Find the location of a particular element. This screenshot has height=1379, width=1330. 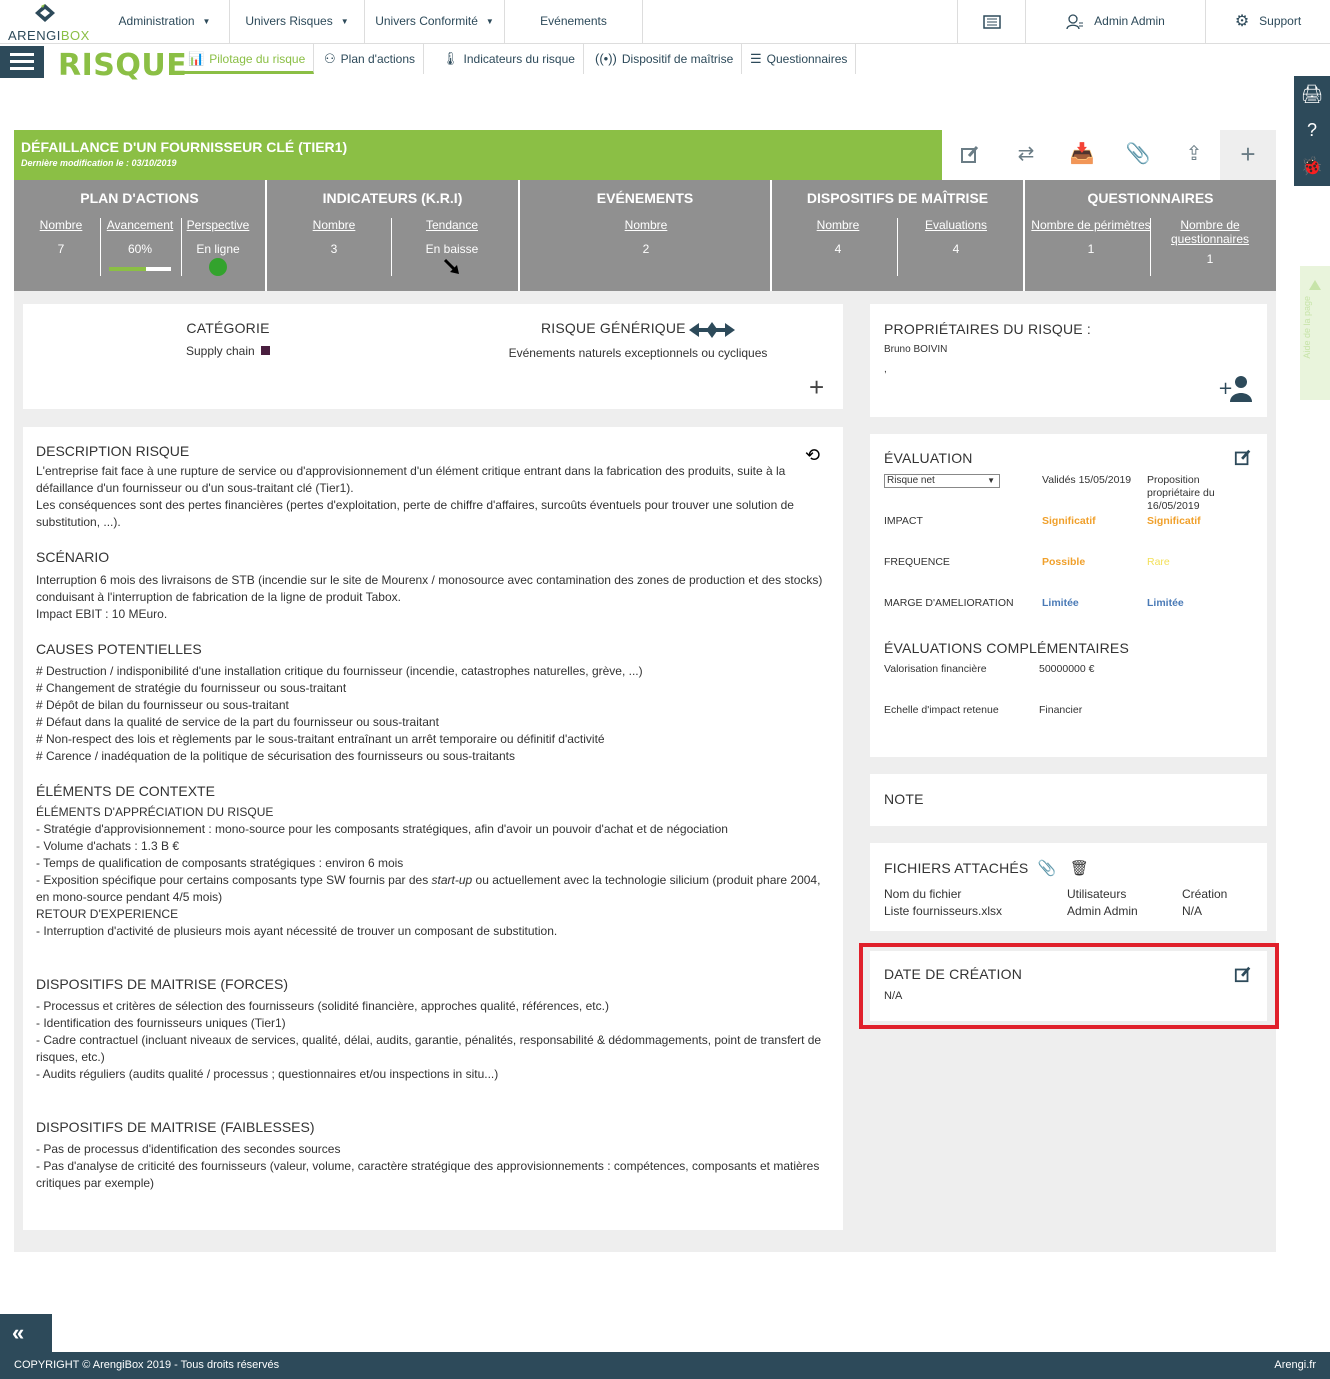

eval-frequence-proposed: Rare is located at coordinates (1158, 562).